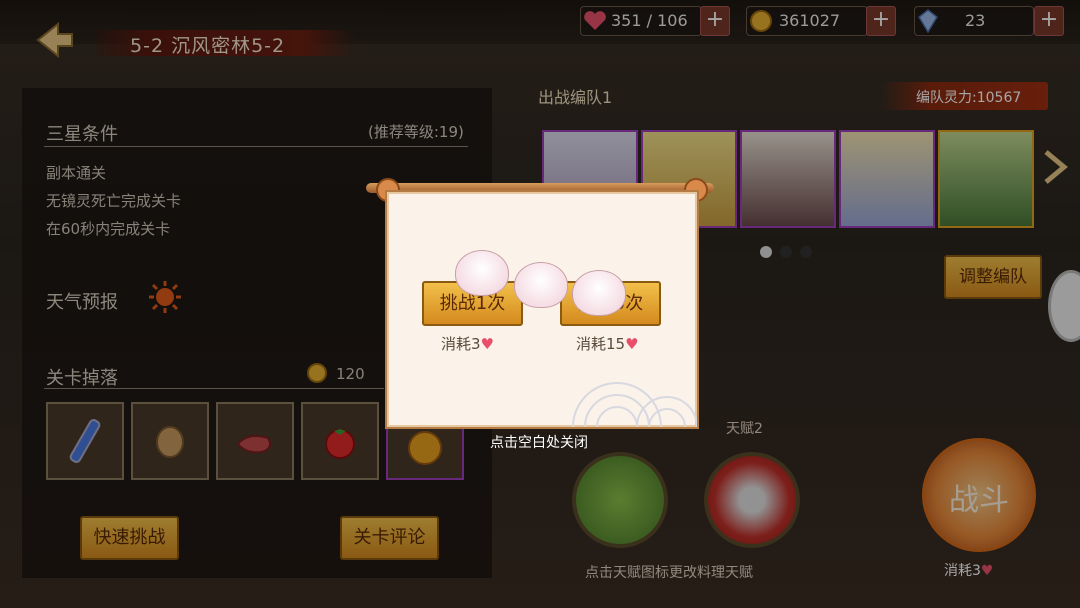 The height and width of the screenshot is (608, 1080). What do you see at coordinates (539, 443) in the screenshot?
I see `close-hint: 点击空白处关闭` at bounding box center [539, 443].